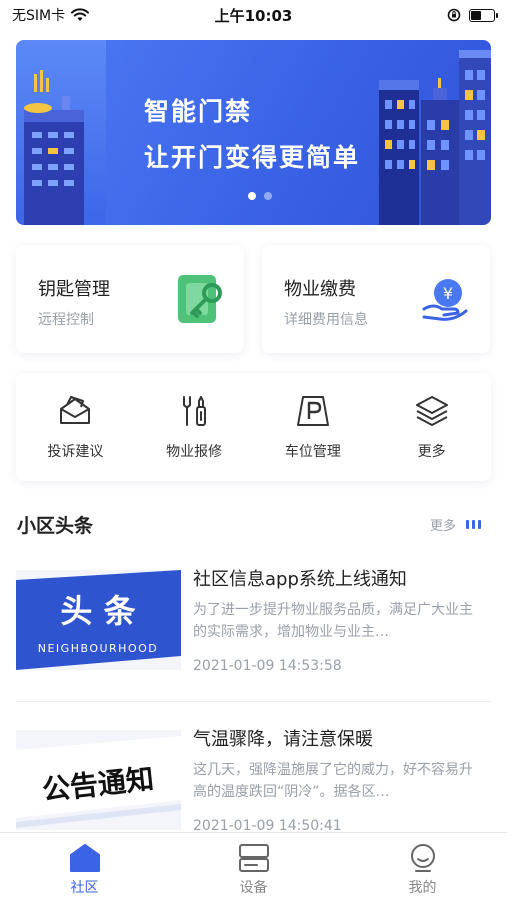  I want to click on status-left: 无SIM卡, so click(51, 15).